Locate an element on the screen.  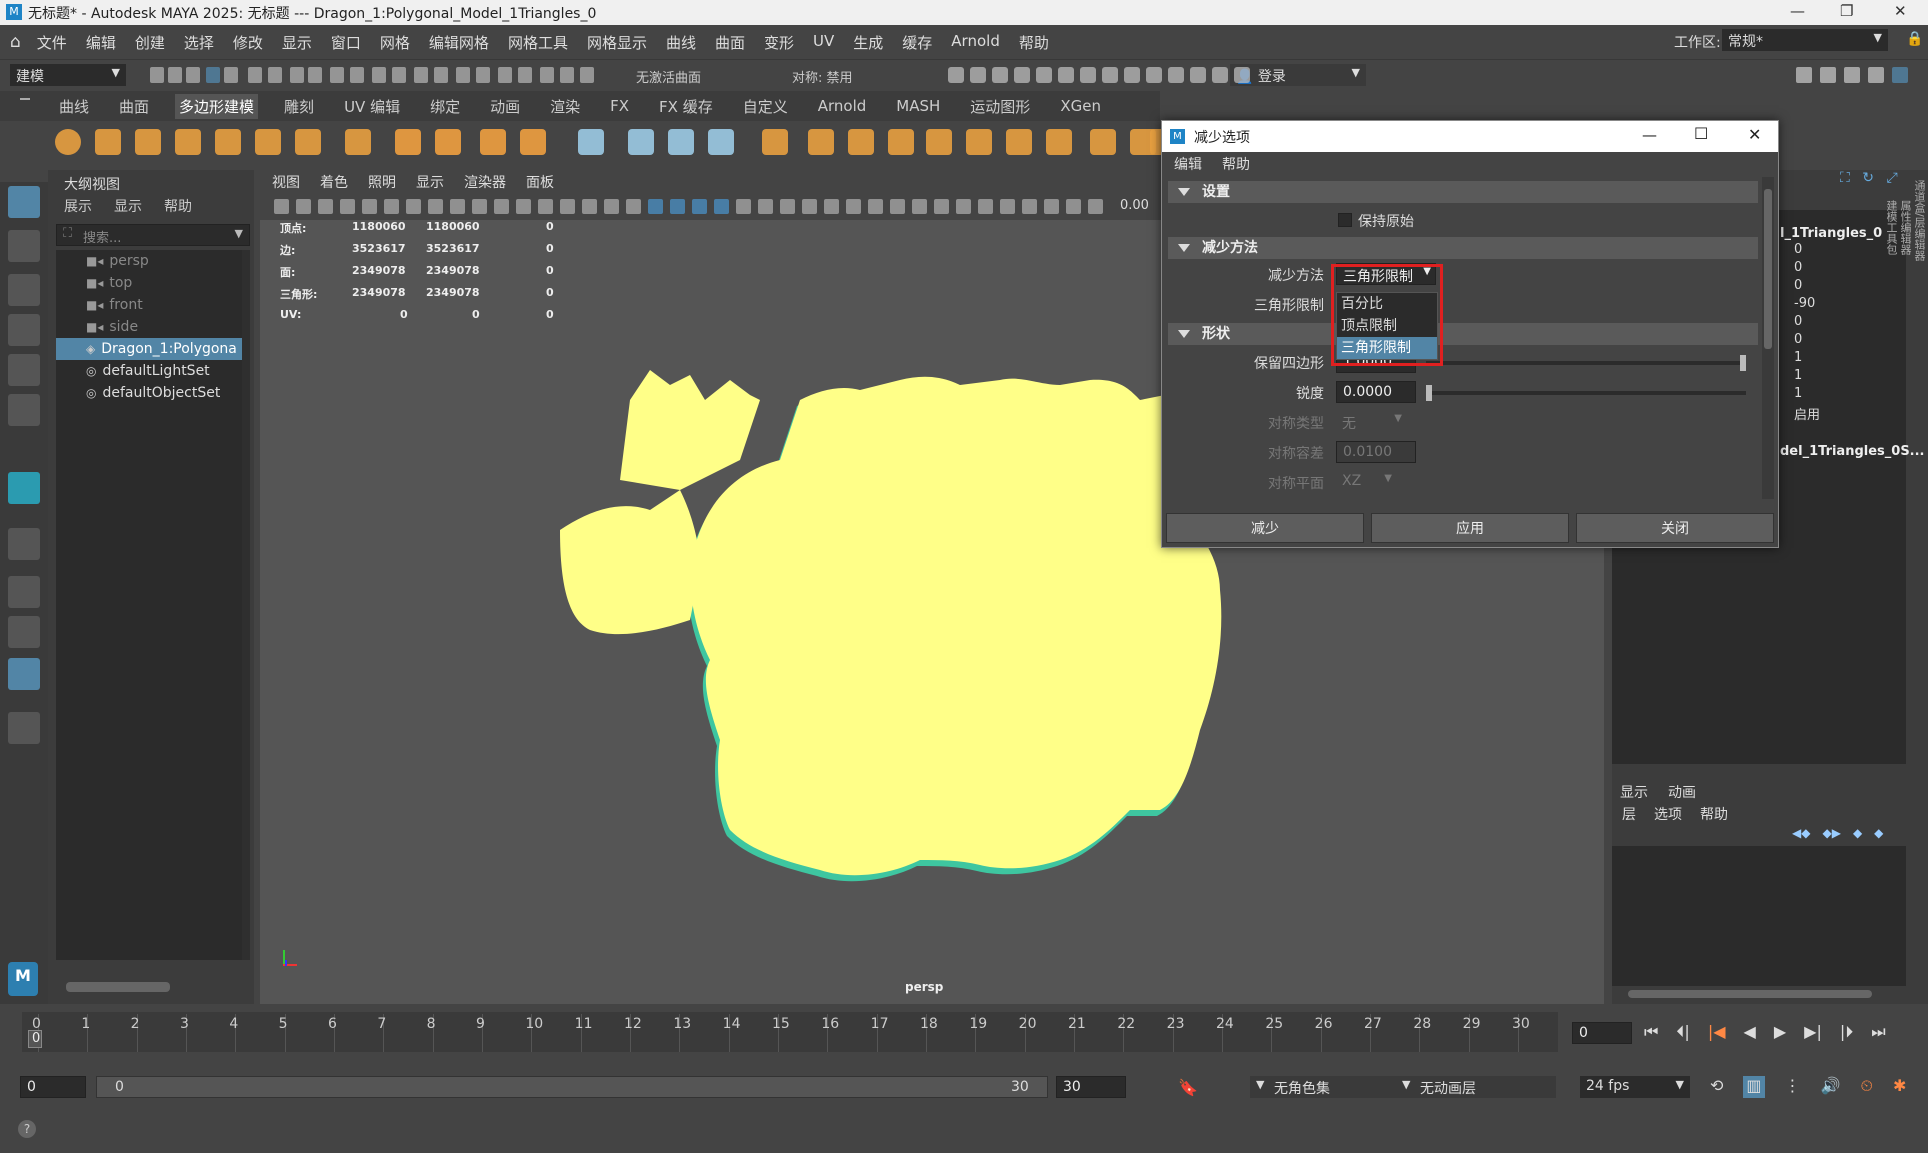
menu-item-2: 创建 is located at coordinates (150, 42).